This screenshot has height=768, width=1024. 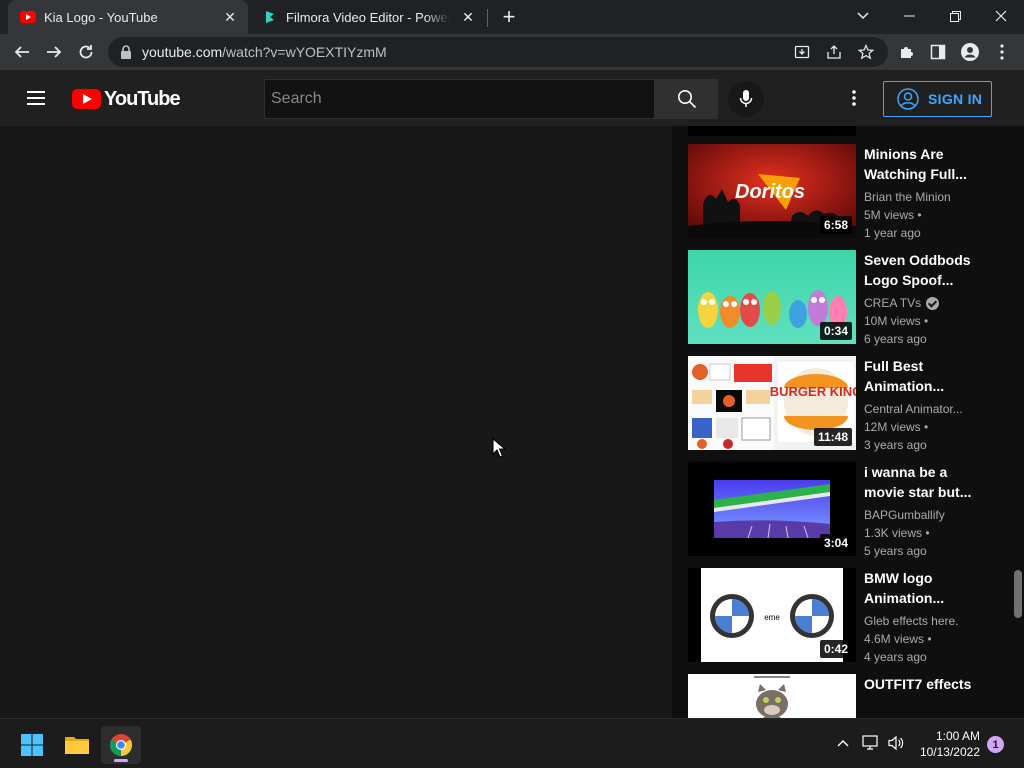 What do you see at coordinates (945, 744) in the screenshot?
I see `system-clock: 1:00 AM 10/13/2022` at bounding box center [945, 744].